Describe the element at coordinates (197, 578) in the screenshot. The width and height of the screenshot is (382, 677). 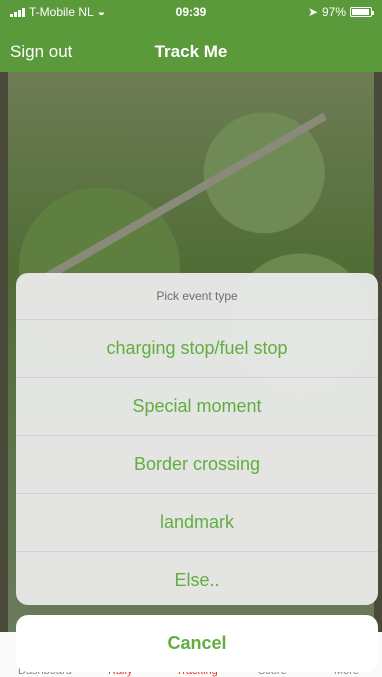
I see `option-else: Else..` at that location.